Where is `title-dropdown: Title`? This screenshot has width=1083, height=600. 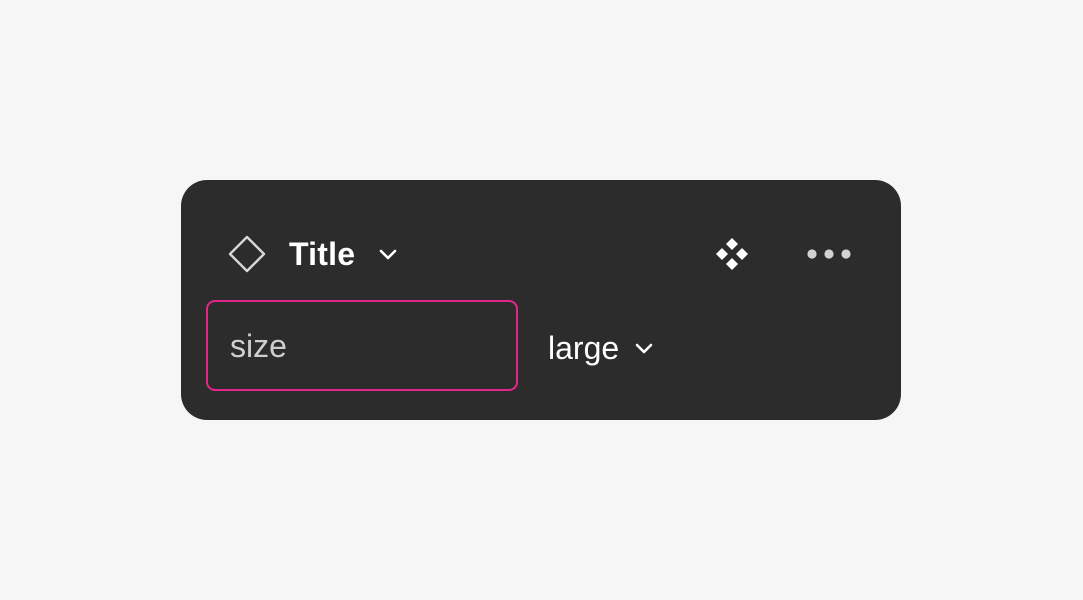
title-dropdown: Title is located at coordinates (344, 254).